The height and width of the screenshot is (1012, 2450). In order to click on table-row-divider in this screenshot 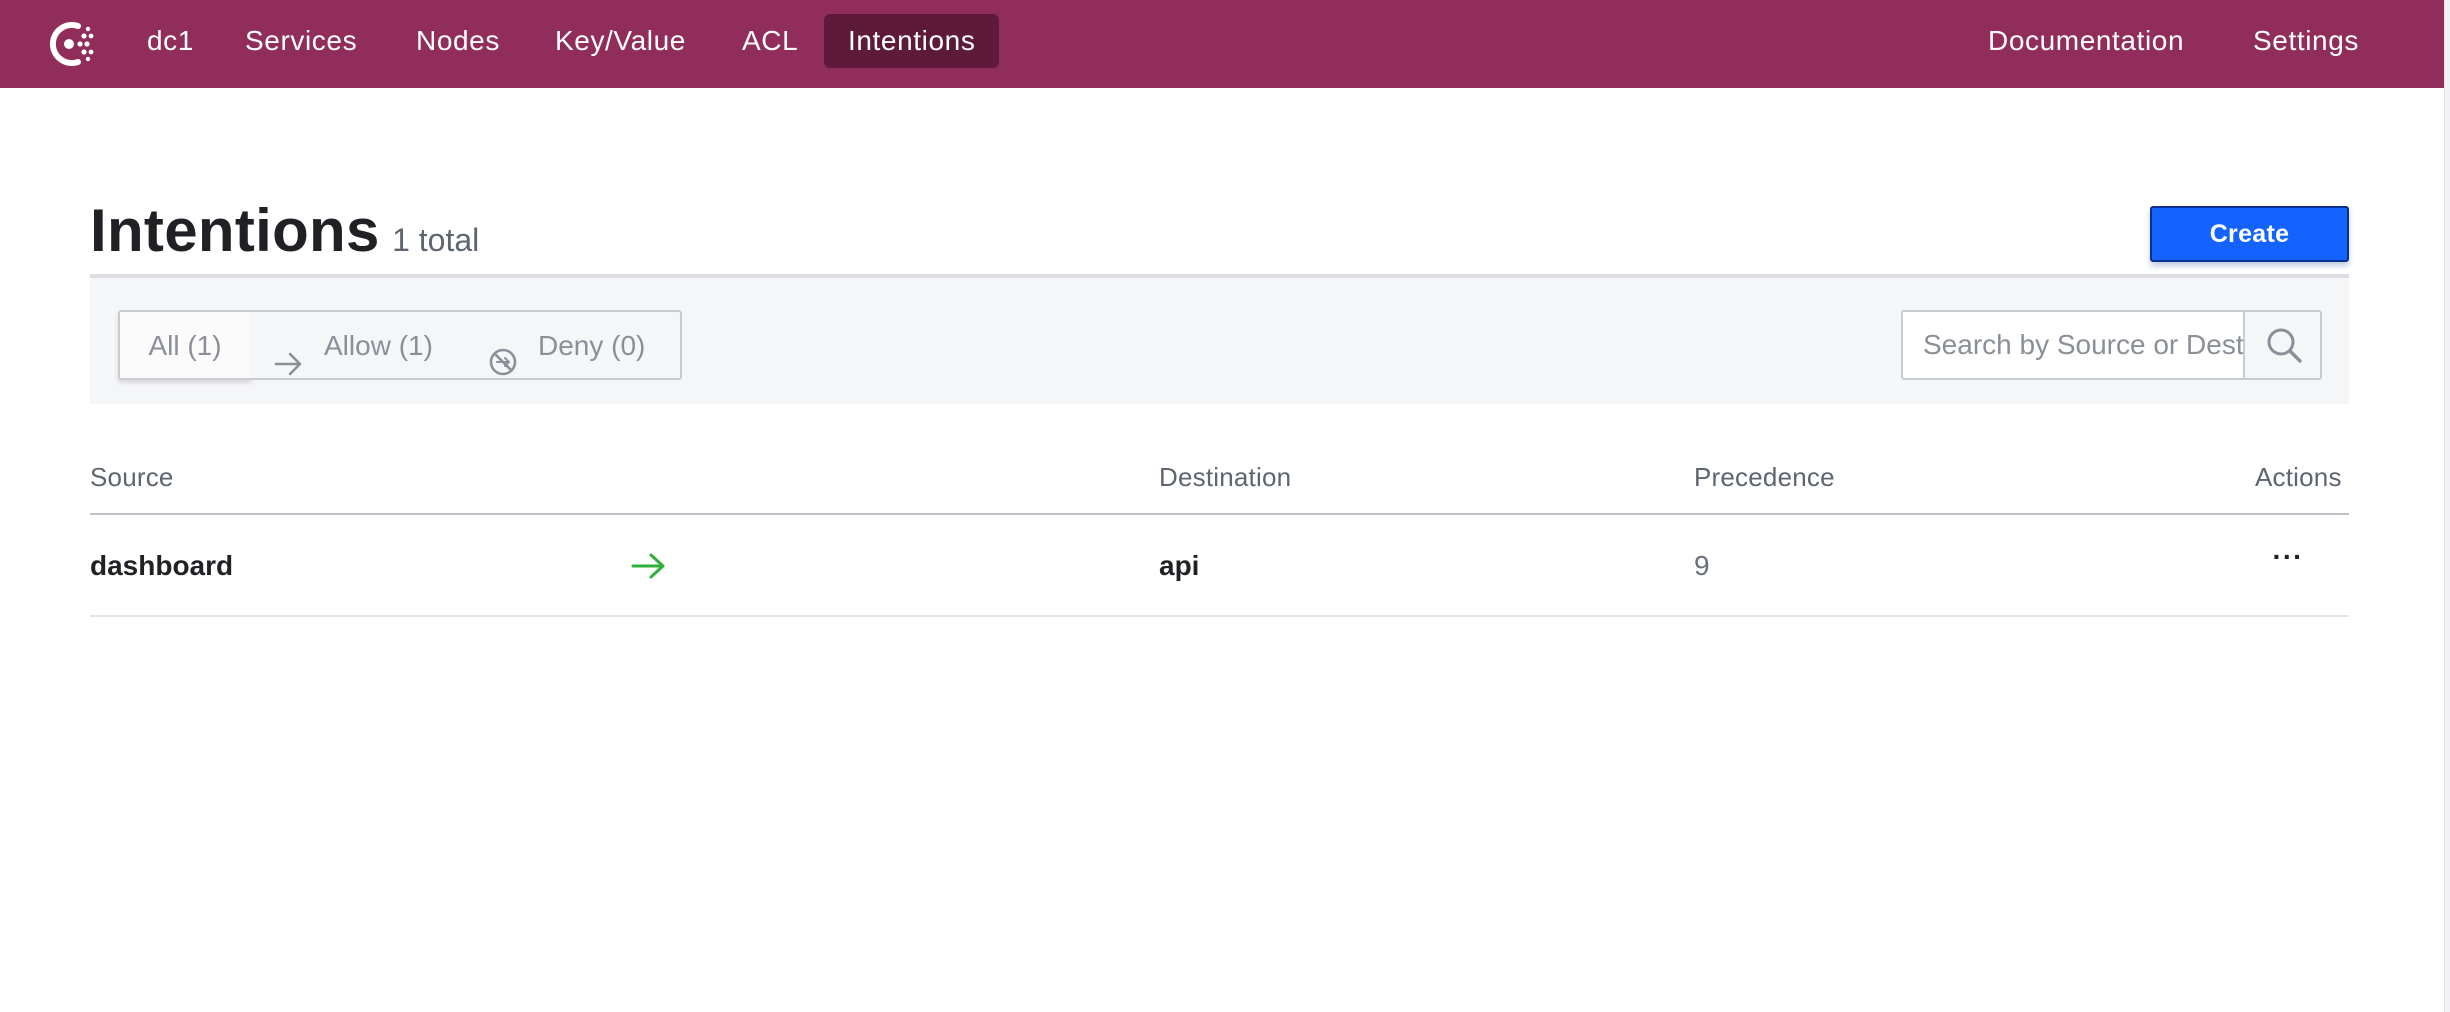, I will do `click(1219, 616)`.